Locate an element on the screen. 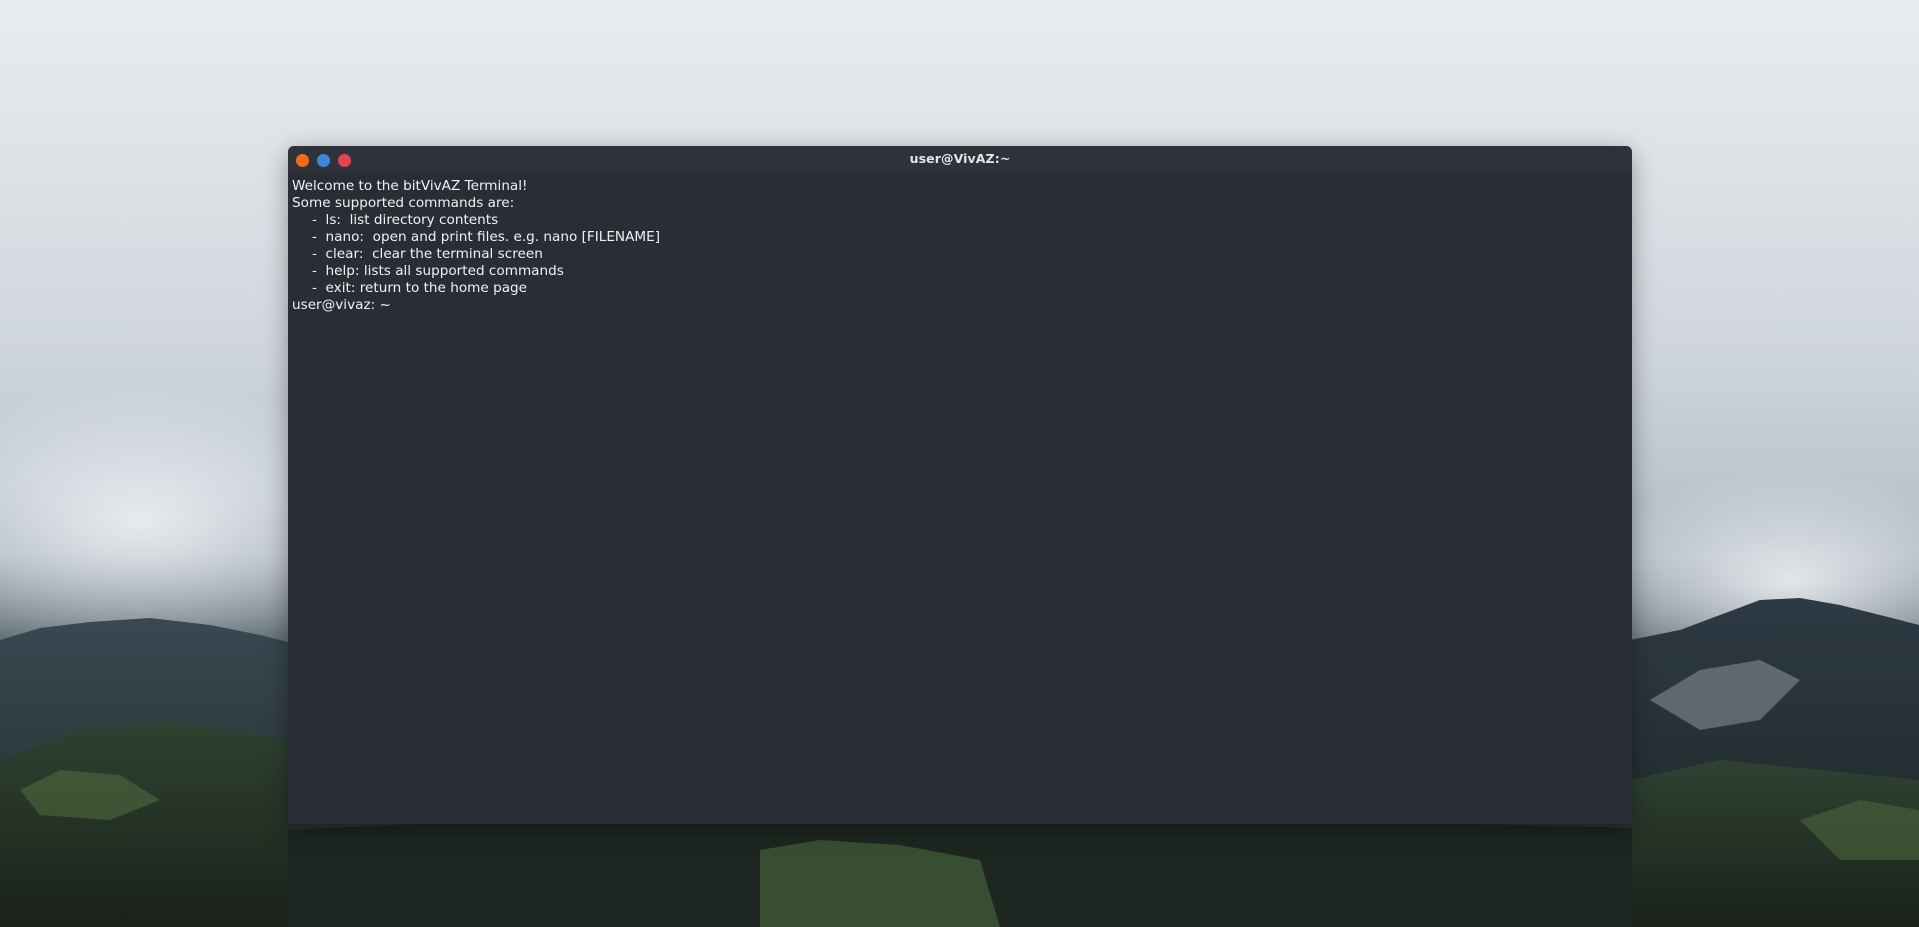 This screenshot has width=1919, height=927. command-input is located at coordinates (1011, 305).